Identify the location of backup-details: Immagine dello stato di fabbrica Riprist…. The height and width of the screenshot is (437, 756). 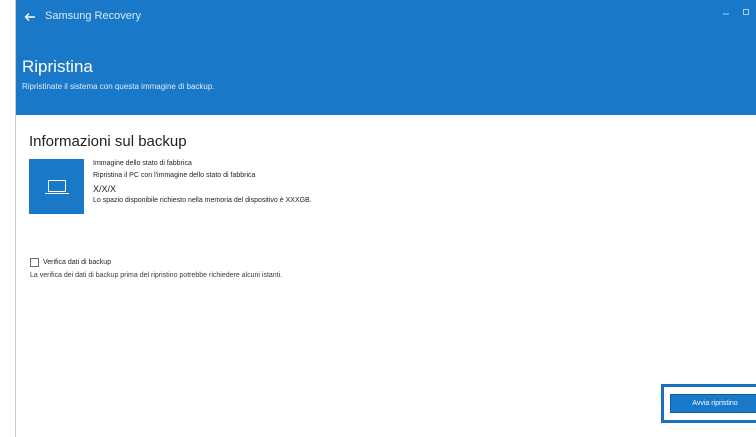
(202, 184).